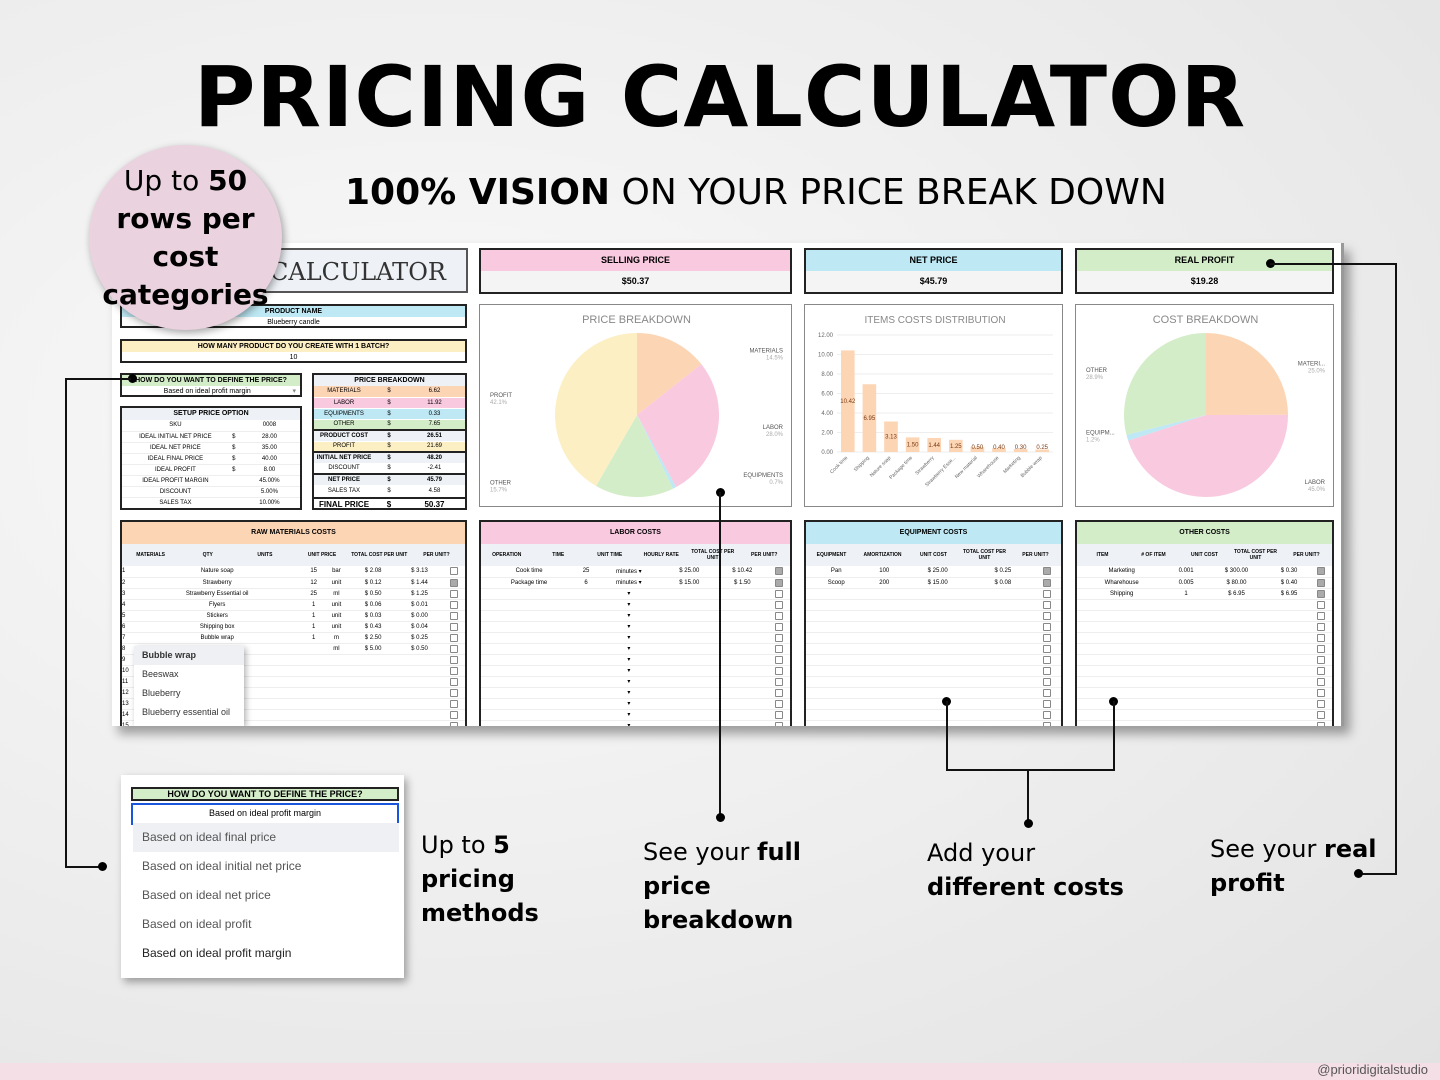  Describe the element at coordinates (269, 492) in the screenshot. I see `setup-cell: 5.00%` at that location.